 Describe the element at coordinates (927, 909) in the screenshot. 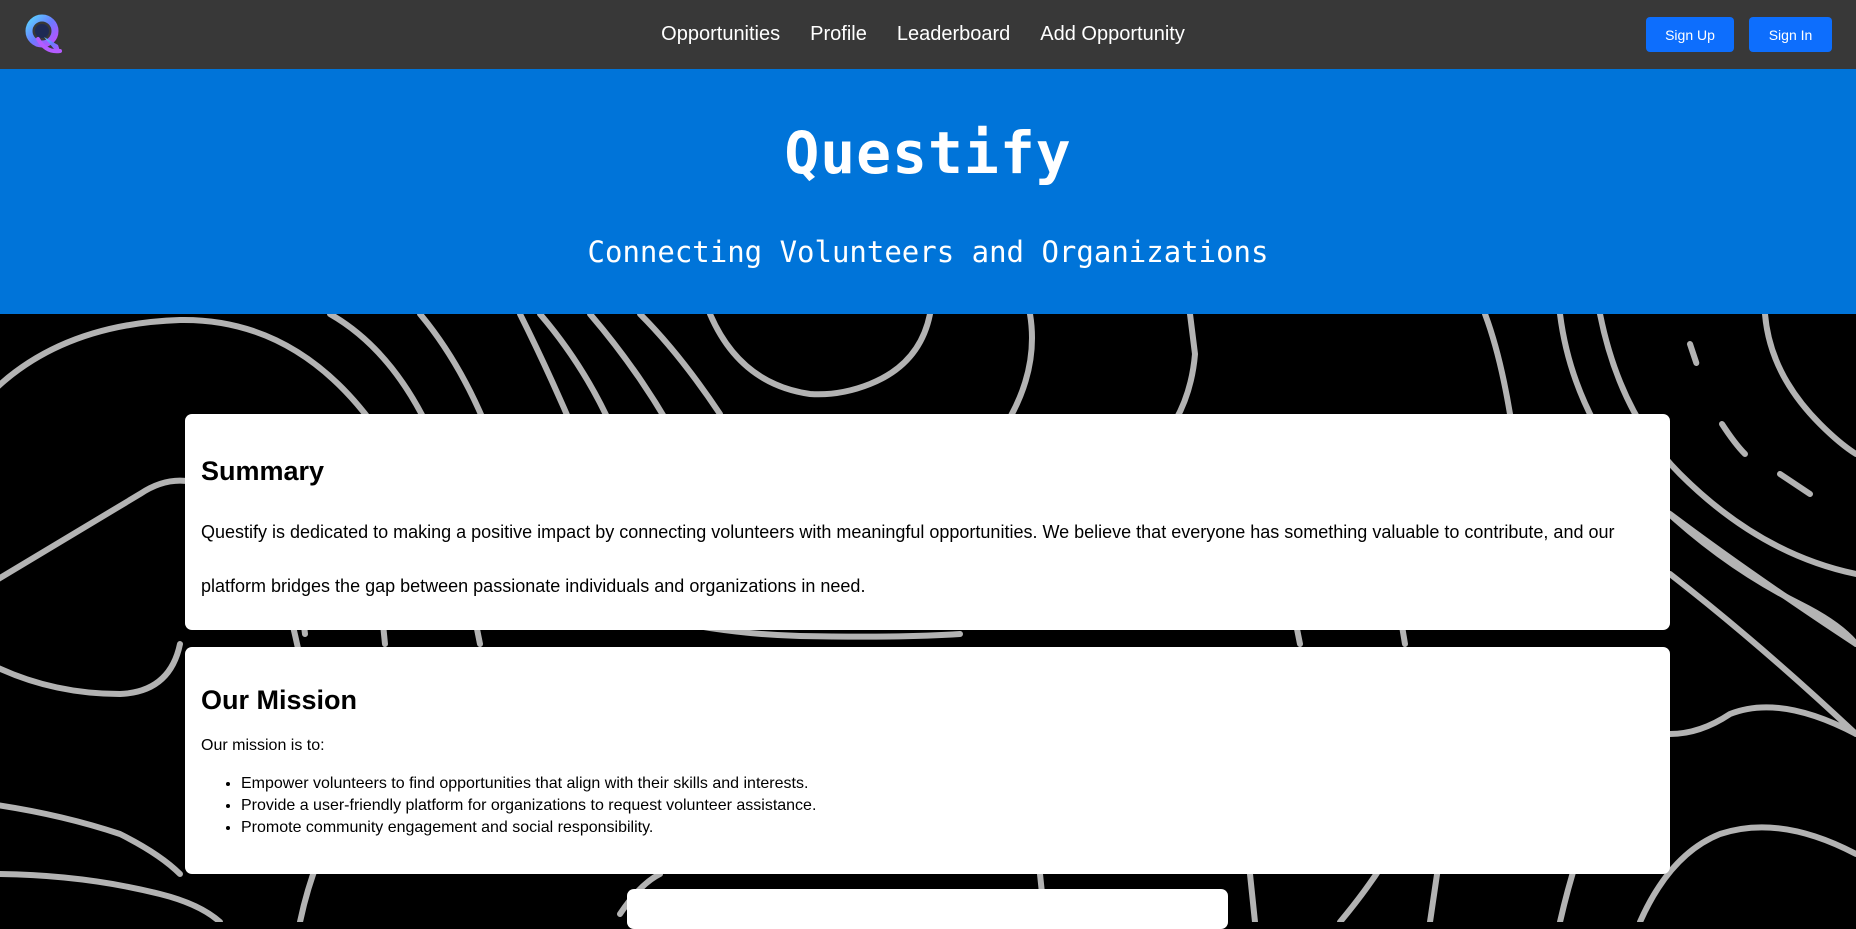

I see `next-card` at that location.